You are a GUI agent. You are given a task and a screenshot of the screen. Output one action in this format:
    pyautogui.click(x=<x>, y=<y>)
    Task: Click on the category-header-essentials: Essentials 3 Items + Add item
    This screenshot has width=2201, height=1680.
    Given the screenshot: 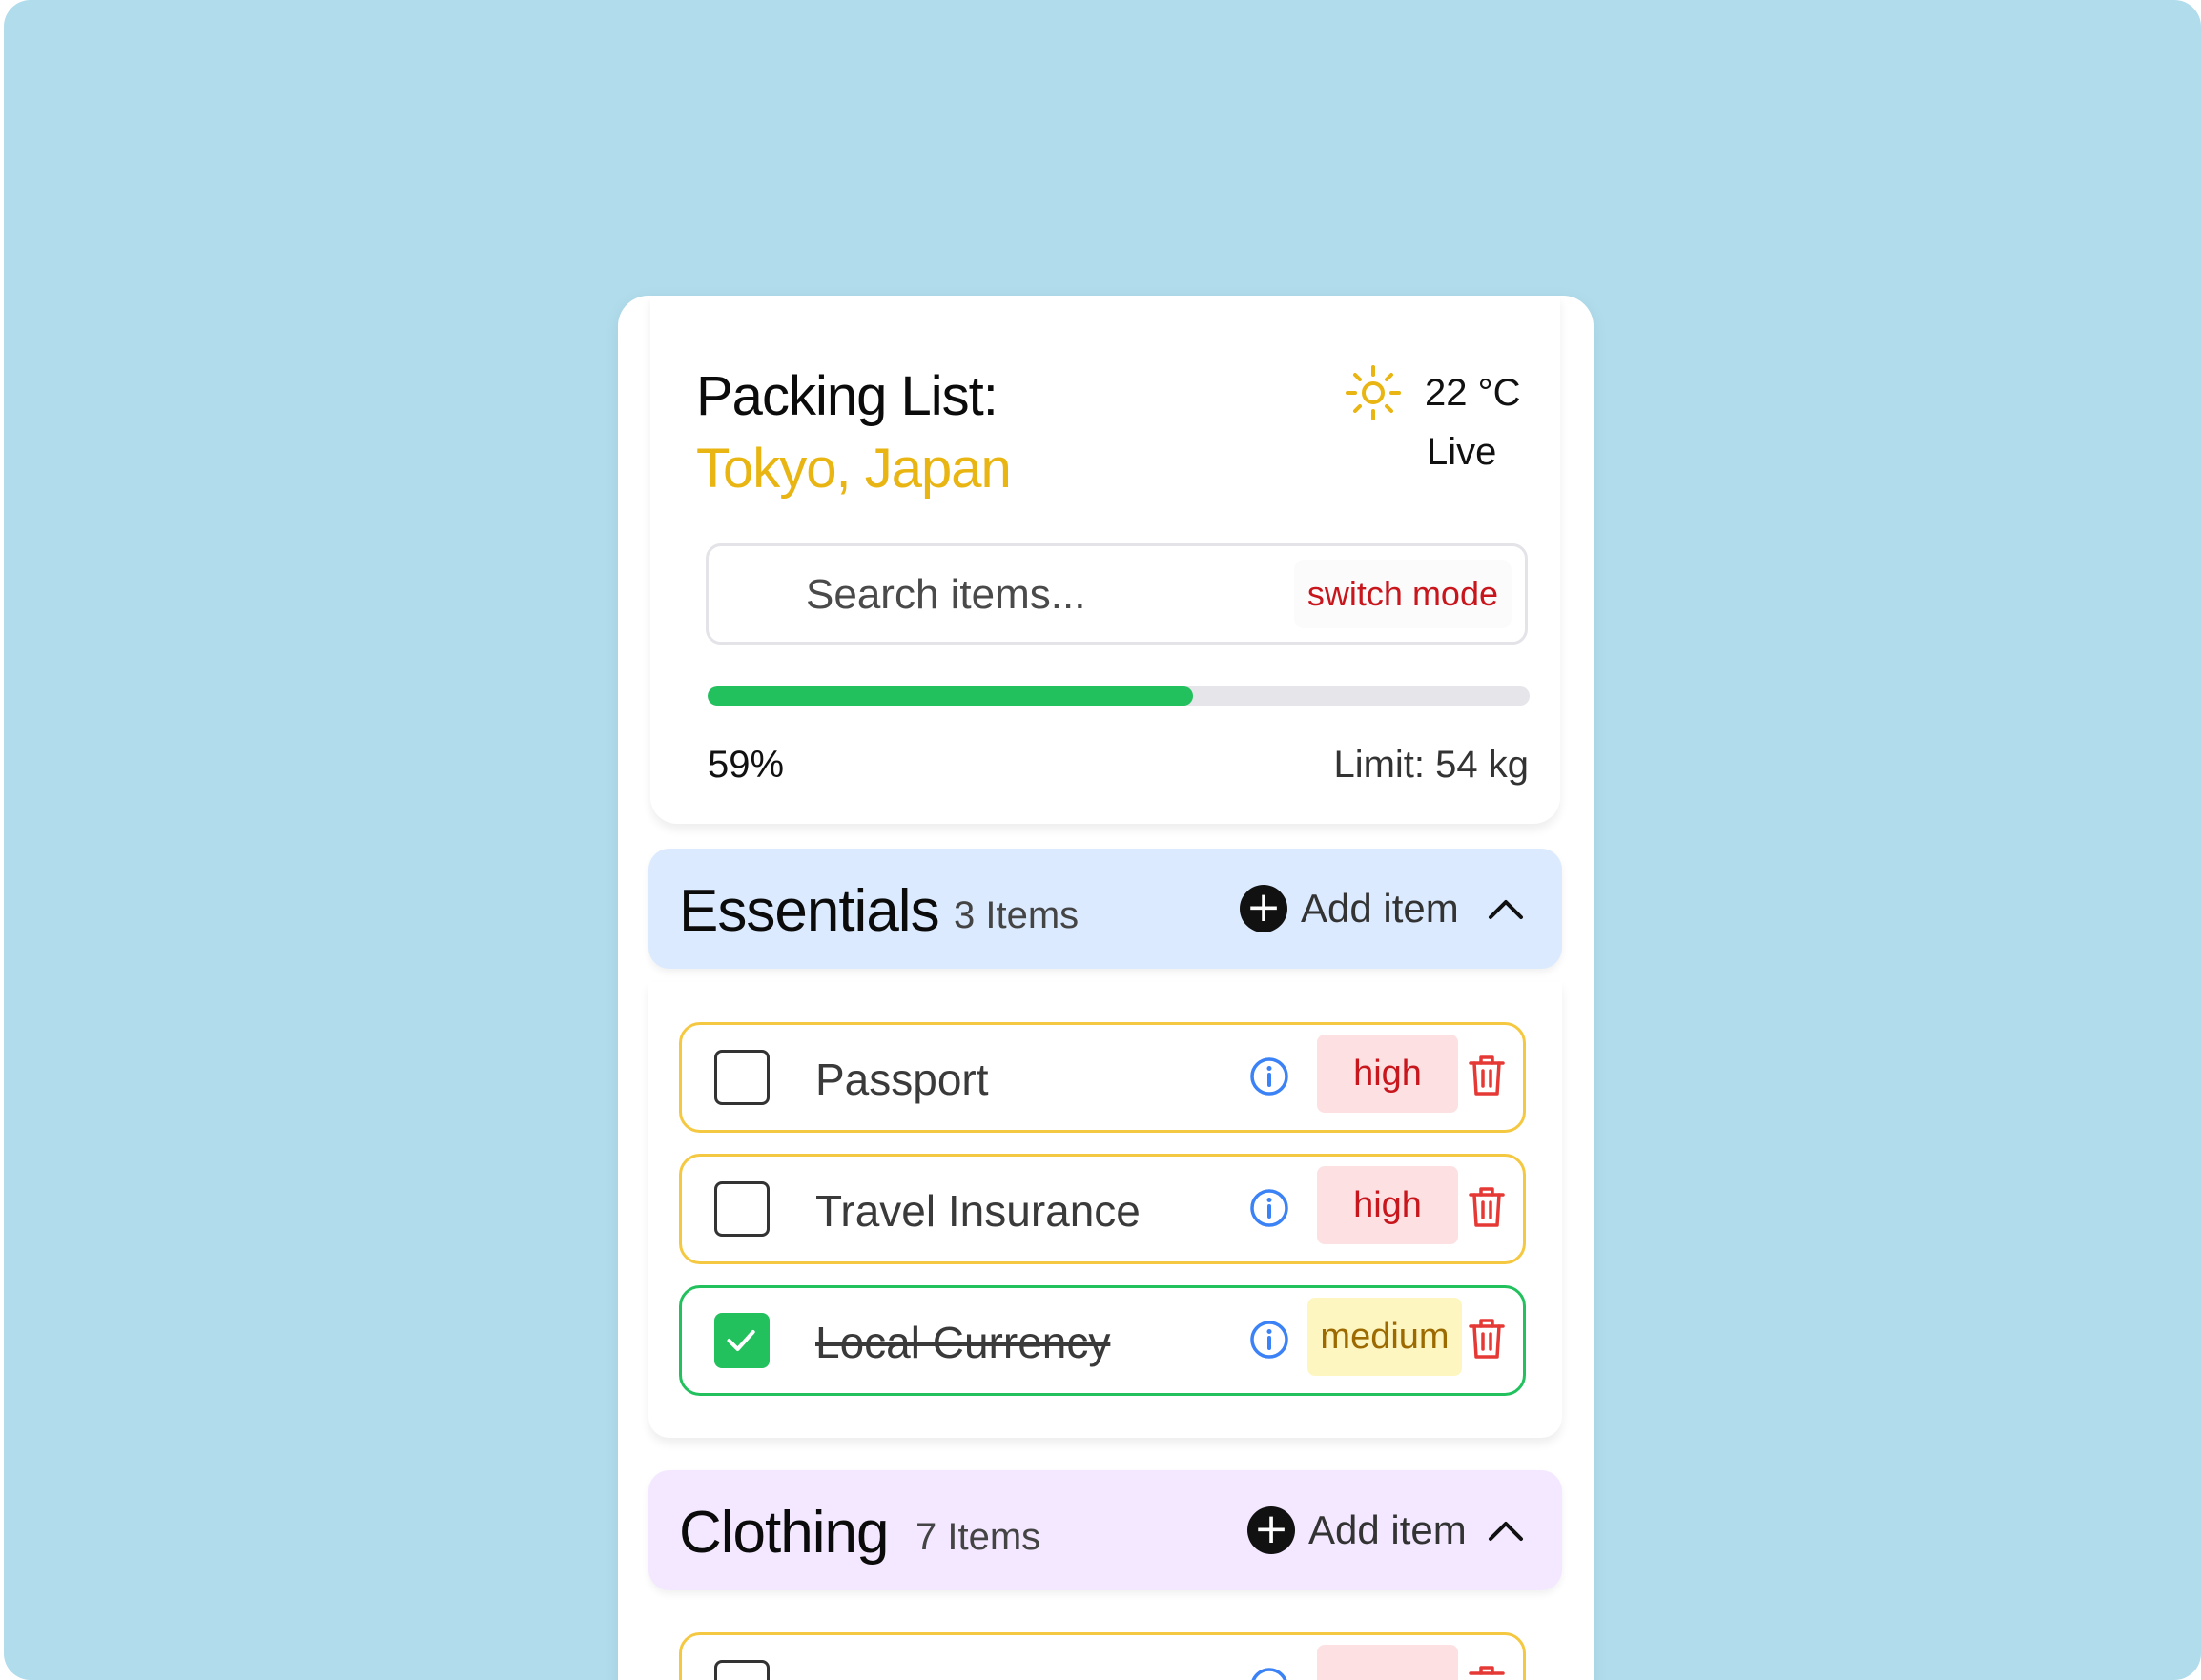 What is the action you would take?
    pyautogui.click(x=1105, y=909)
    